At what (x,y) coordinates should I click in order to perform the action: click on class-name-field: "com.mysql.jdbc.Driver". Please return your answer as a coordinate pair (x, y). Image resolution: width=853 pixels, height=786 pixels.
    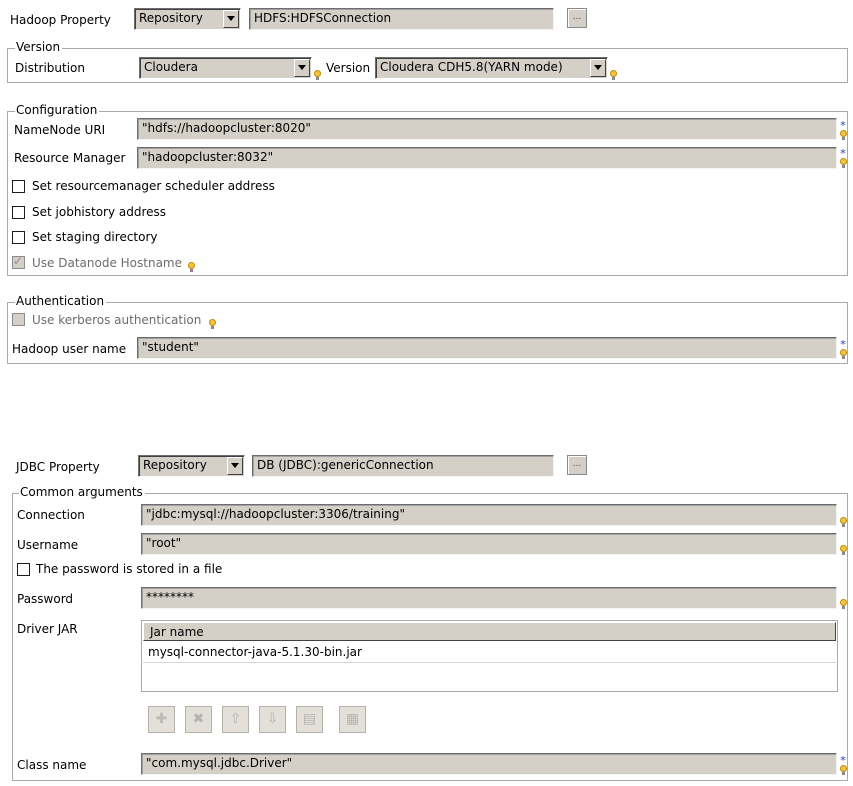
    Looking at the image, I should click on (489, 764).